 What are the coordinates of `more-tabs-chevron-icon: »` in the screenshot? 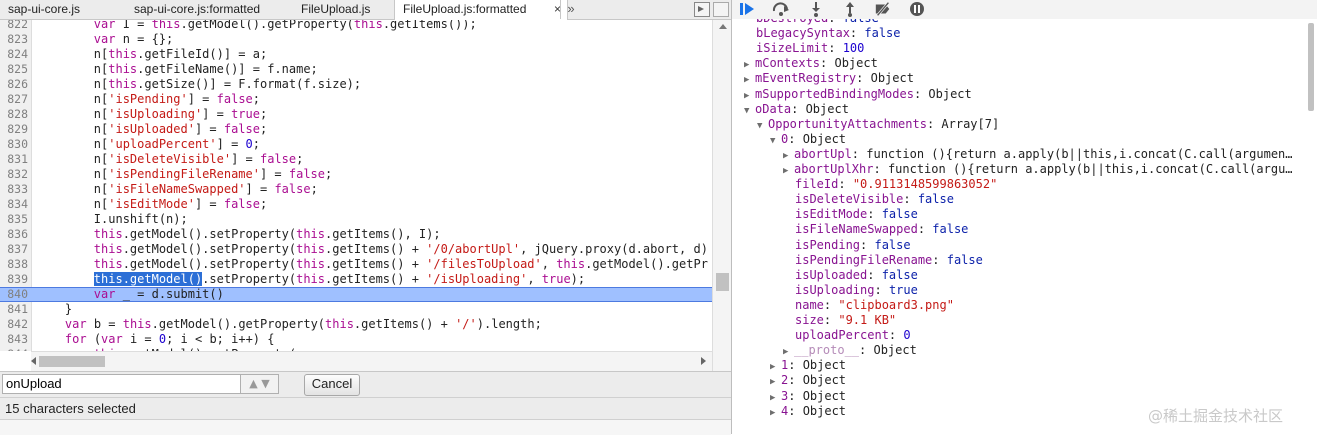 It's located at (570, 9).